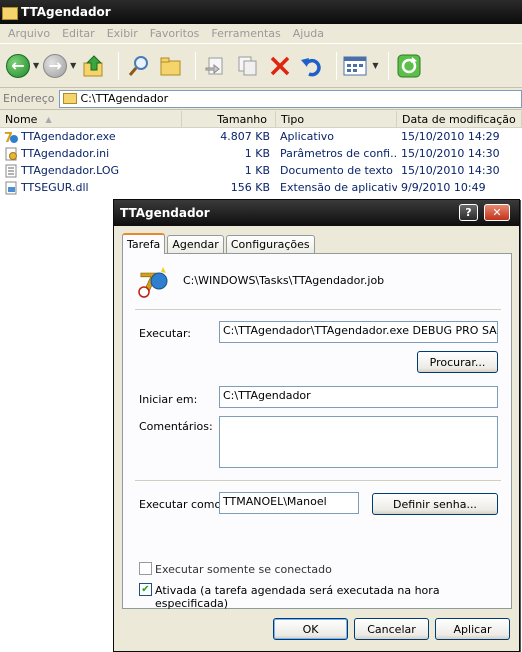 The image size is (522, 652). Describe the element at coordinates (66, 12) in the screenshot. I see `window-title: TTAgendador` at that location.